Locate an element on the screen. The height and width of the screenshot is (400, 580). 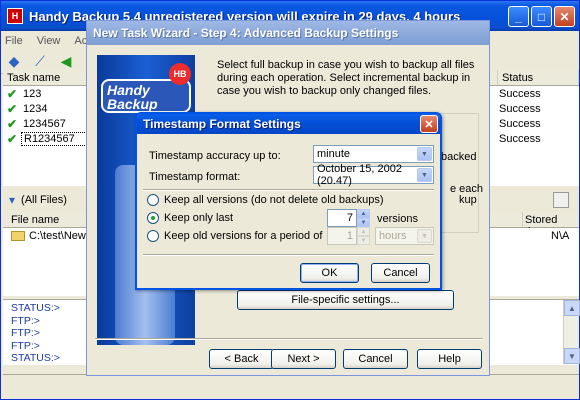
refresh-icon is located at coordinates (561, 200).